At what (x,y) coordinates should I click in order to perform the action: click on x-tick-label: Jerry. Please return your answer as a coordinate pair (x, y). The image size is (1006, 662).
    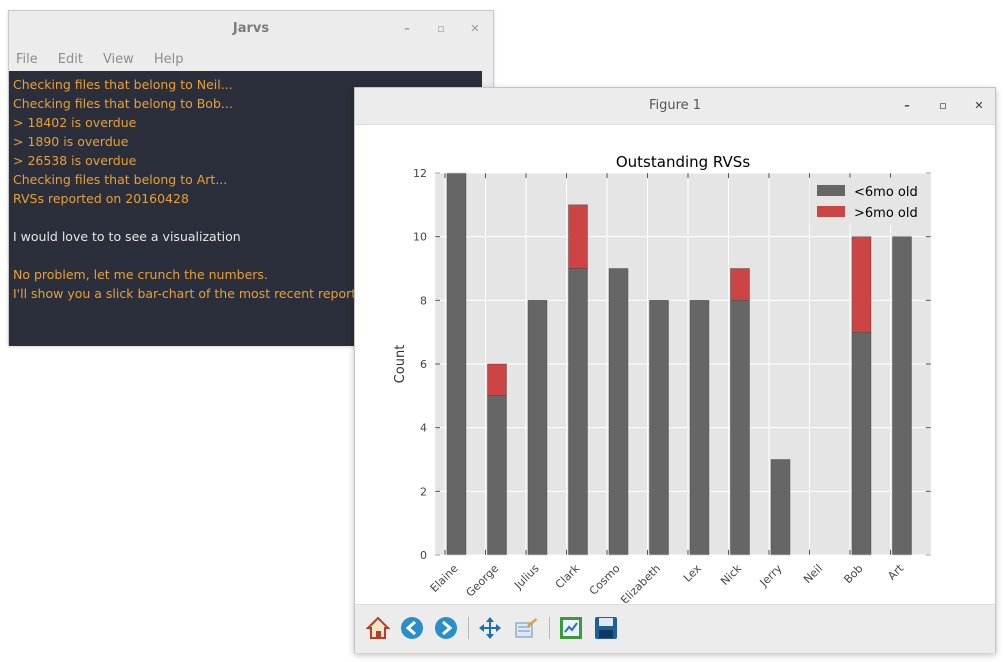
    Looking at the image, I should click on (771, 576).